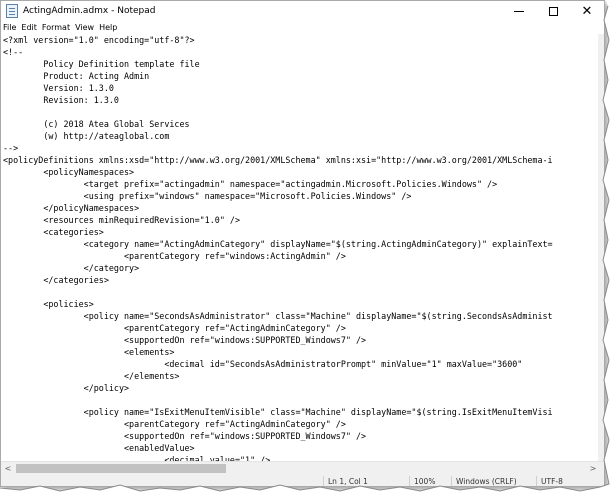  Describe the element at coordinates (58, 88) in the screenshot. I see `text-line: Version: 1.3.0` at that location.